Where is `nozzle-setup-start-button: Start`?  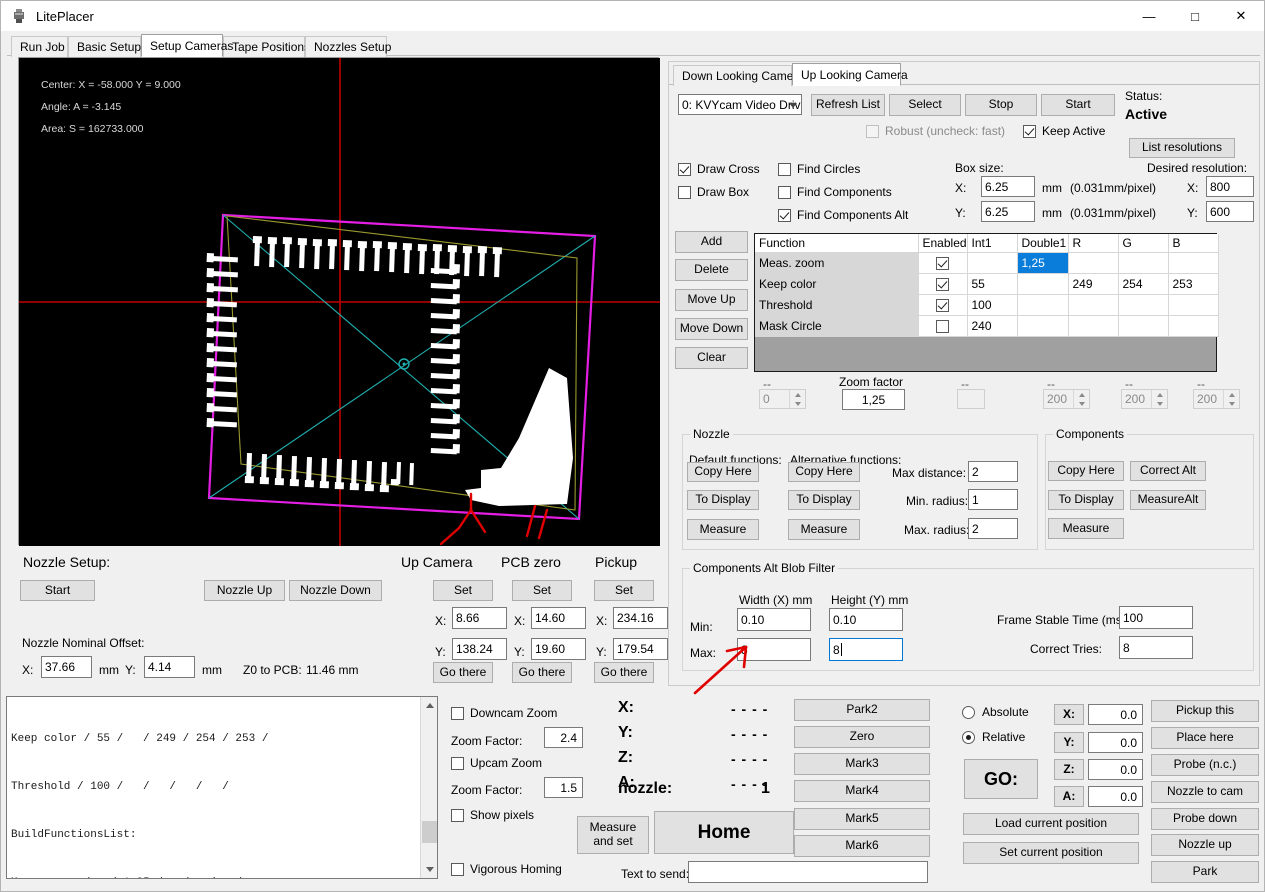
nozzle-setup-start-button: Start is located at coordinates (57, 590).